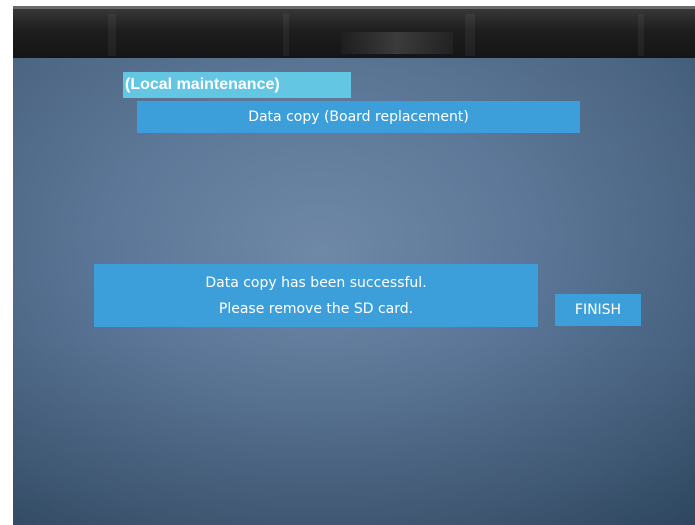 This screenshot has width=695, height=525. Describe the element at coordinates (358, 117) in the screenshot. I see `page-title: Data copy (Board replacement)` at that location.